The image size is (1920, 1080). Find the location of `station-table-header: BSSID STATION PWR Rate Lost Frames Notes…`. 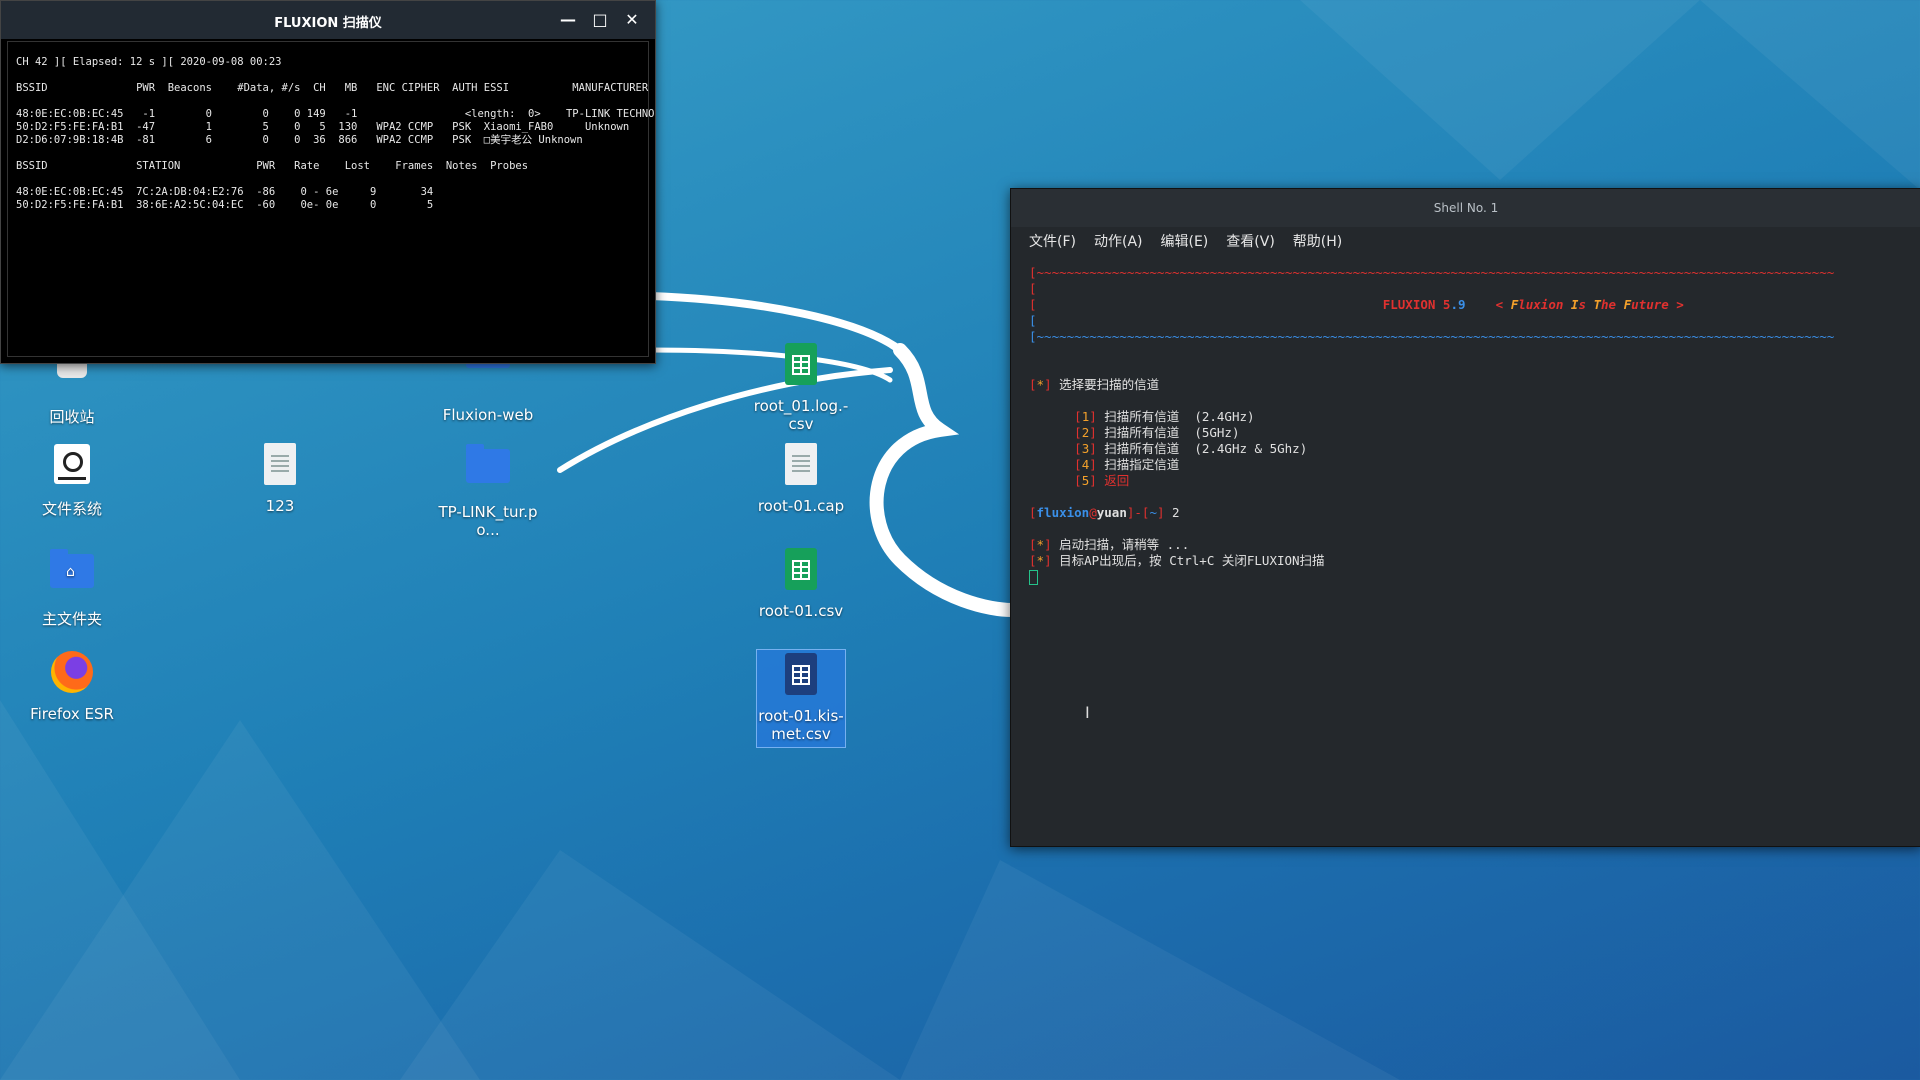

station-table-header: BSSID STATION PWR Rate Lost Frames Notes… is located at coordinates (272, 166).